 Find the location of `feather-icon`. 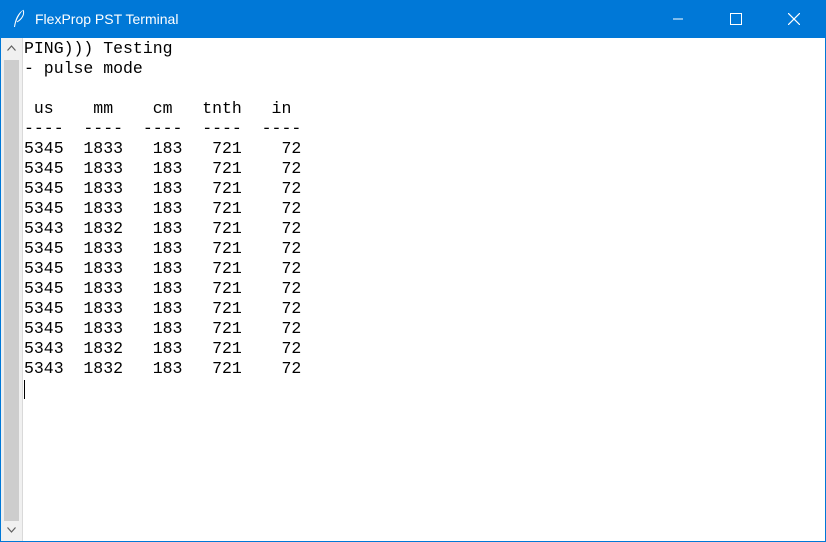

feather-icon is located at coordinates (19, 19).